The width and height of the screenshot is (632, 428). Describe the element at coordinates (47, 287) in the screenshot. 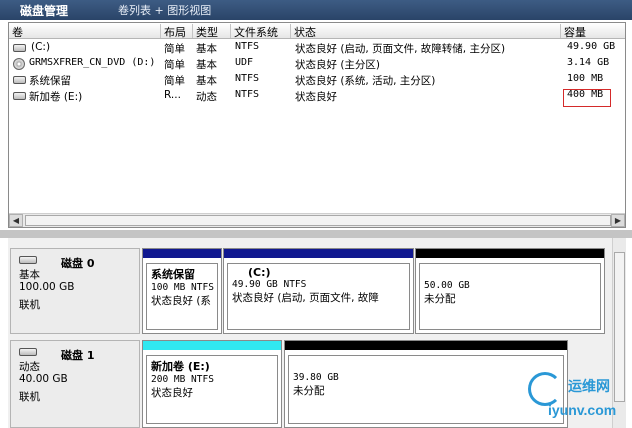

I see `disk-size: 100.00 GB` at that location.